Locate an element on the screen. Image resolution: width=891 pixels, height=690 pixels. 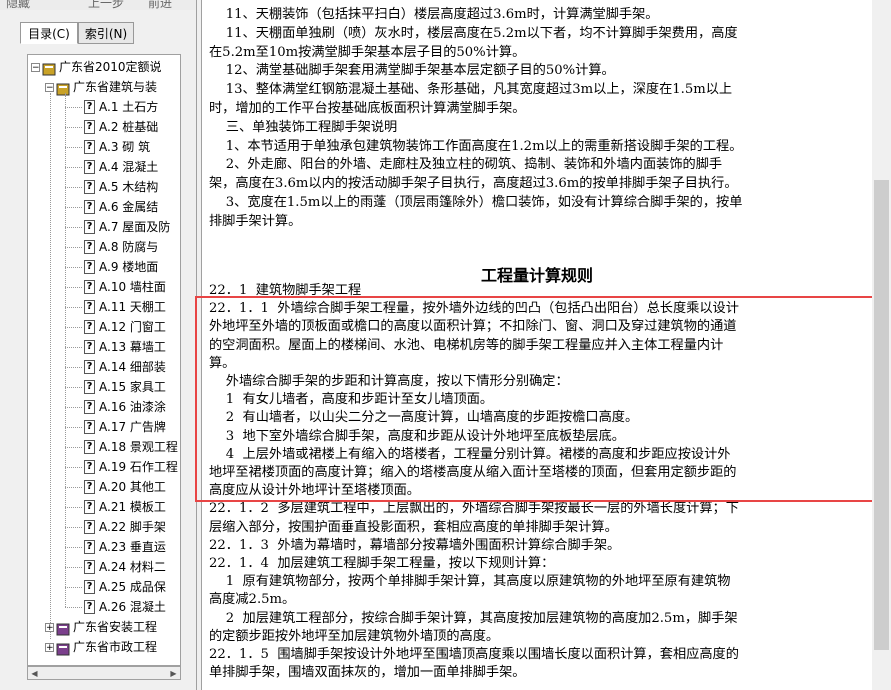
tree-item: A.25 成品保 is located at coordinates (132, 587).